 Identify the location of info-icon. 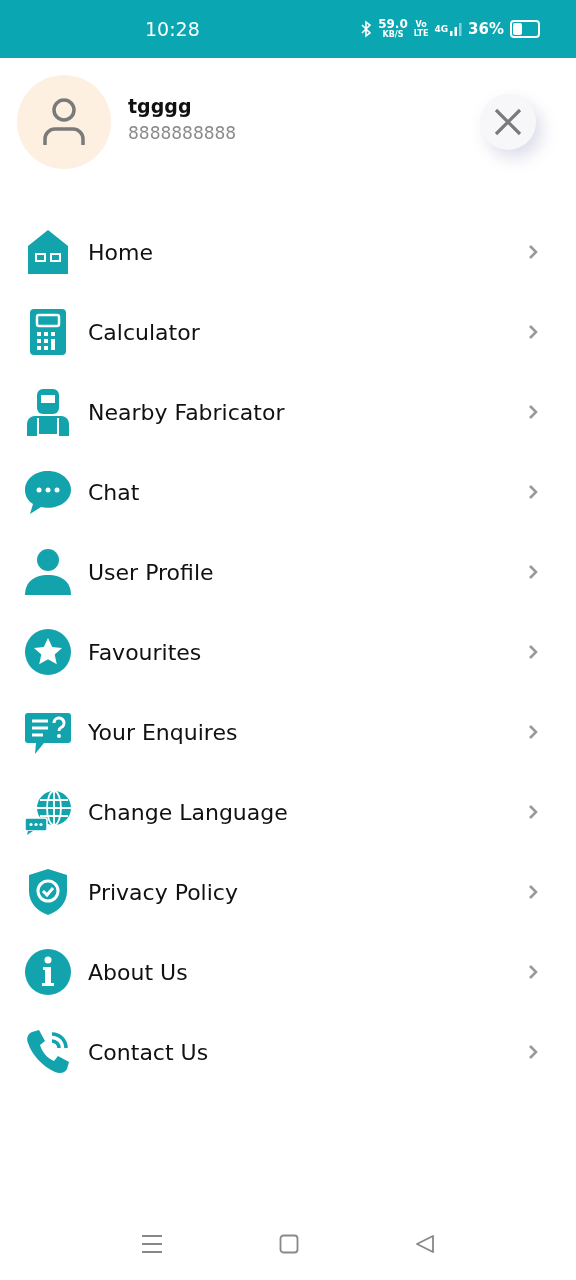
(48, 972).